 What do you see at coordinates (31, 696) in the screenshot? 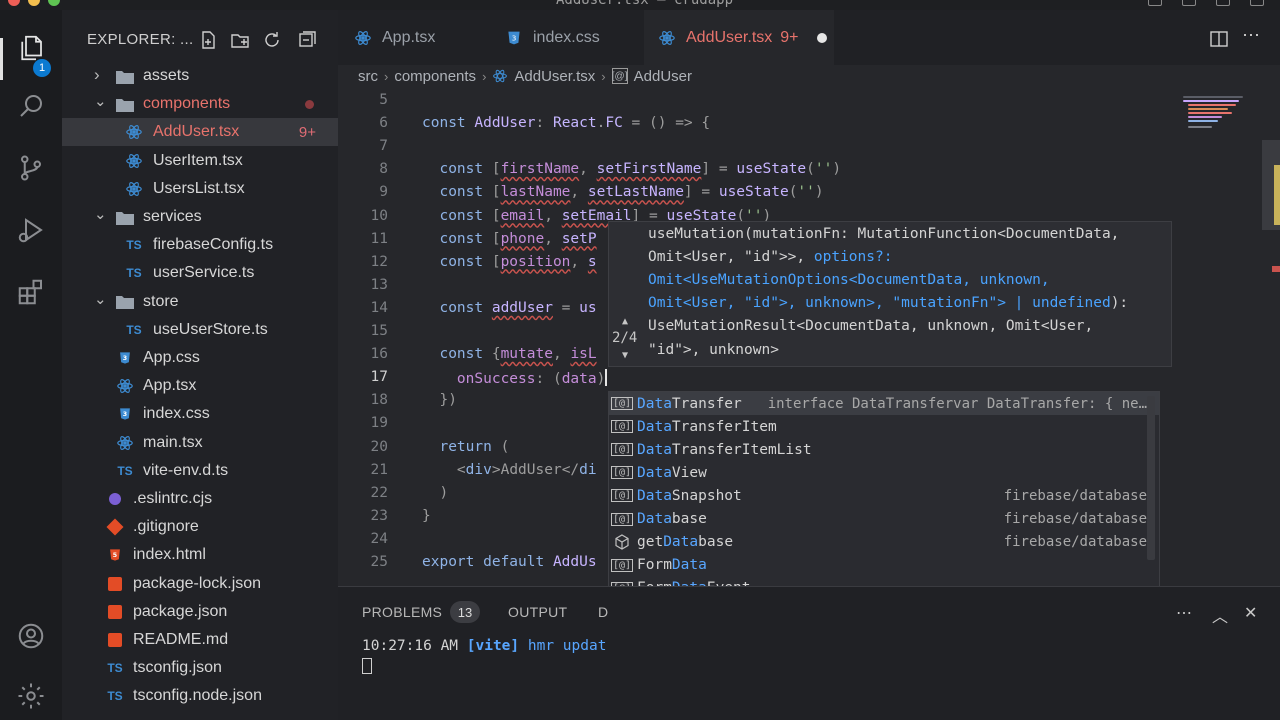
I see `settings-gear-icon` at bounding box center [31, 696].